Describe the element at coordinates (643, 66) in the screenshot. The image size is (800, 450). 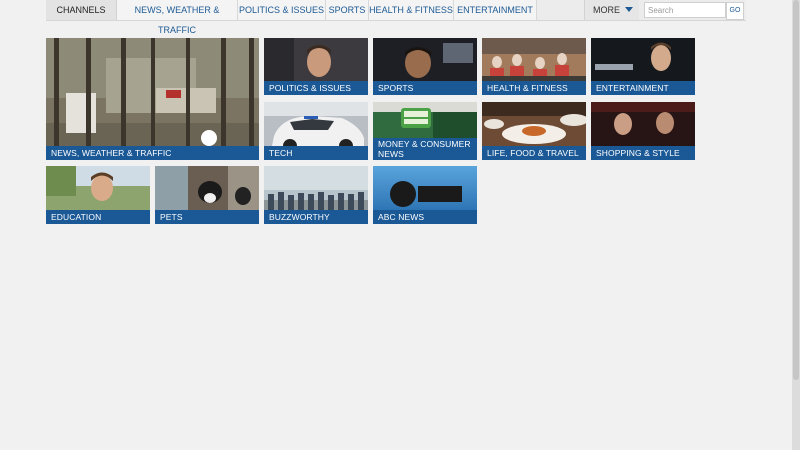
I see `tile-entertainment: ENTERTAINMENT` at that location.